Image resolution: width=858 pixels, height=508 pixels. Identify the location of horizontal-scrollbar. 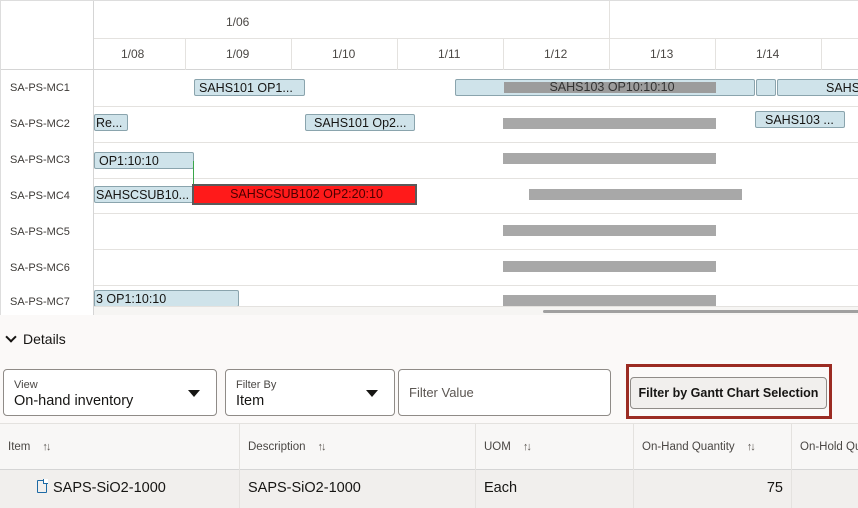
(700, 311).